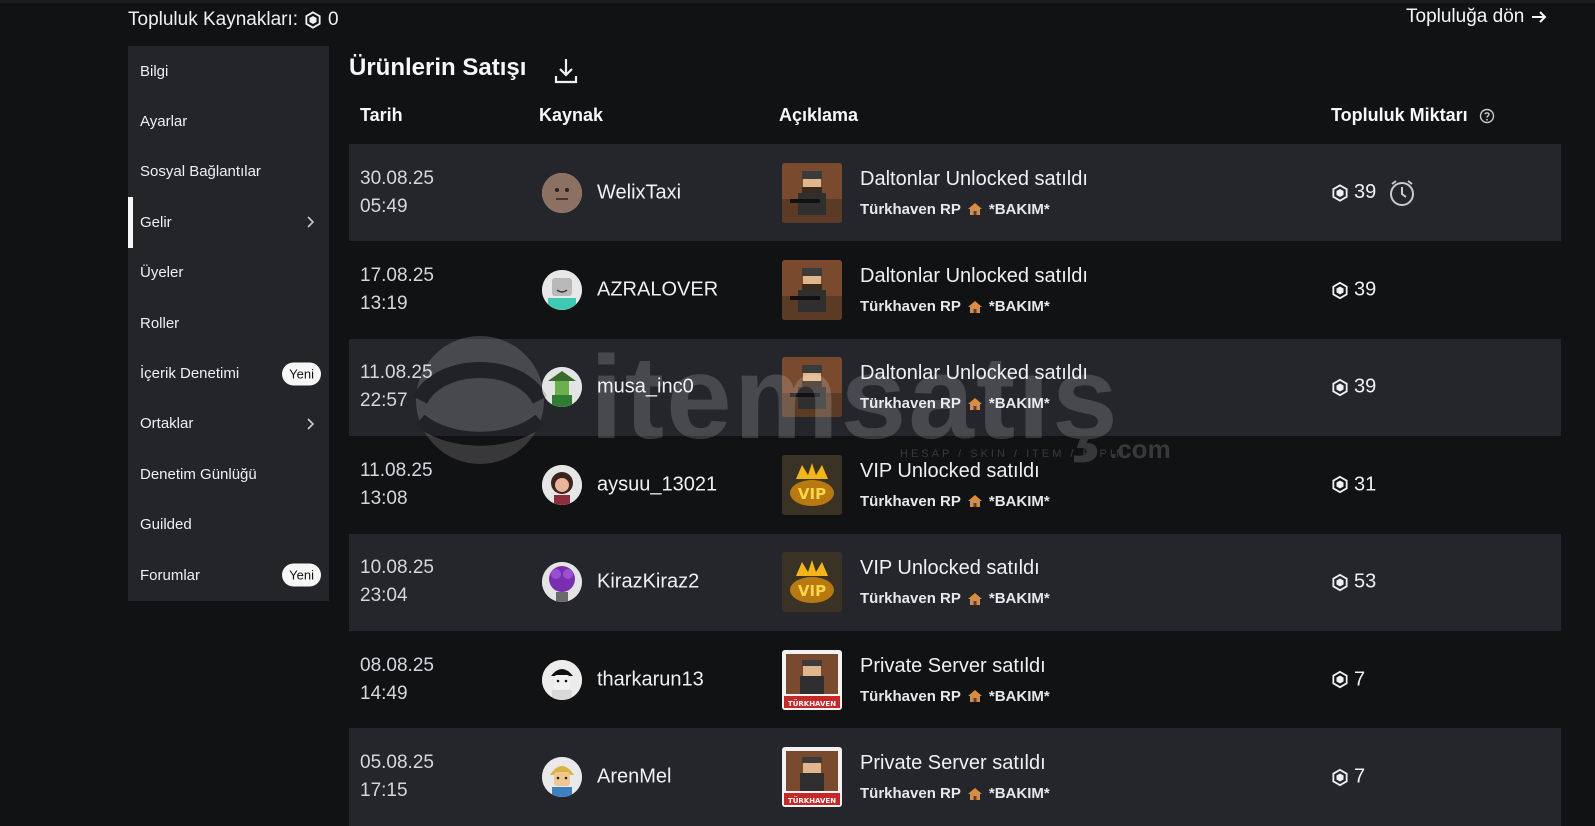  I want to click on community-resources: Topluluk Kaynakları: 0, so click(233, 20).